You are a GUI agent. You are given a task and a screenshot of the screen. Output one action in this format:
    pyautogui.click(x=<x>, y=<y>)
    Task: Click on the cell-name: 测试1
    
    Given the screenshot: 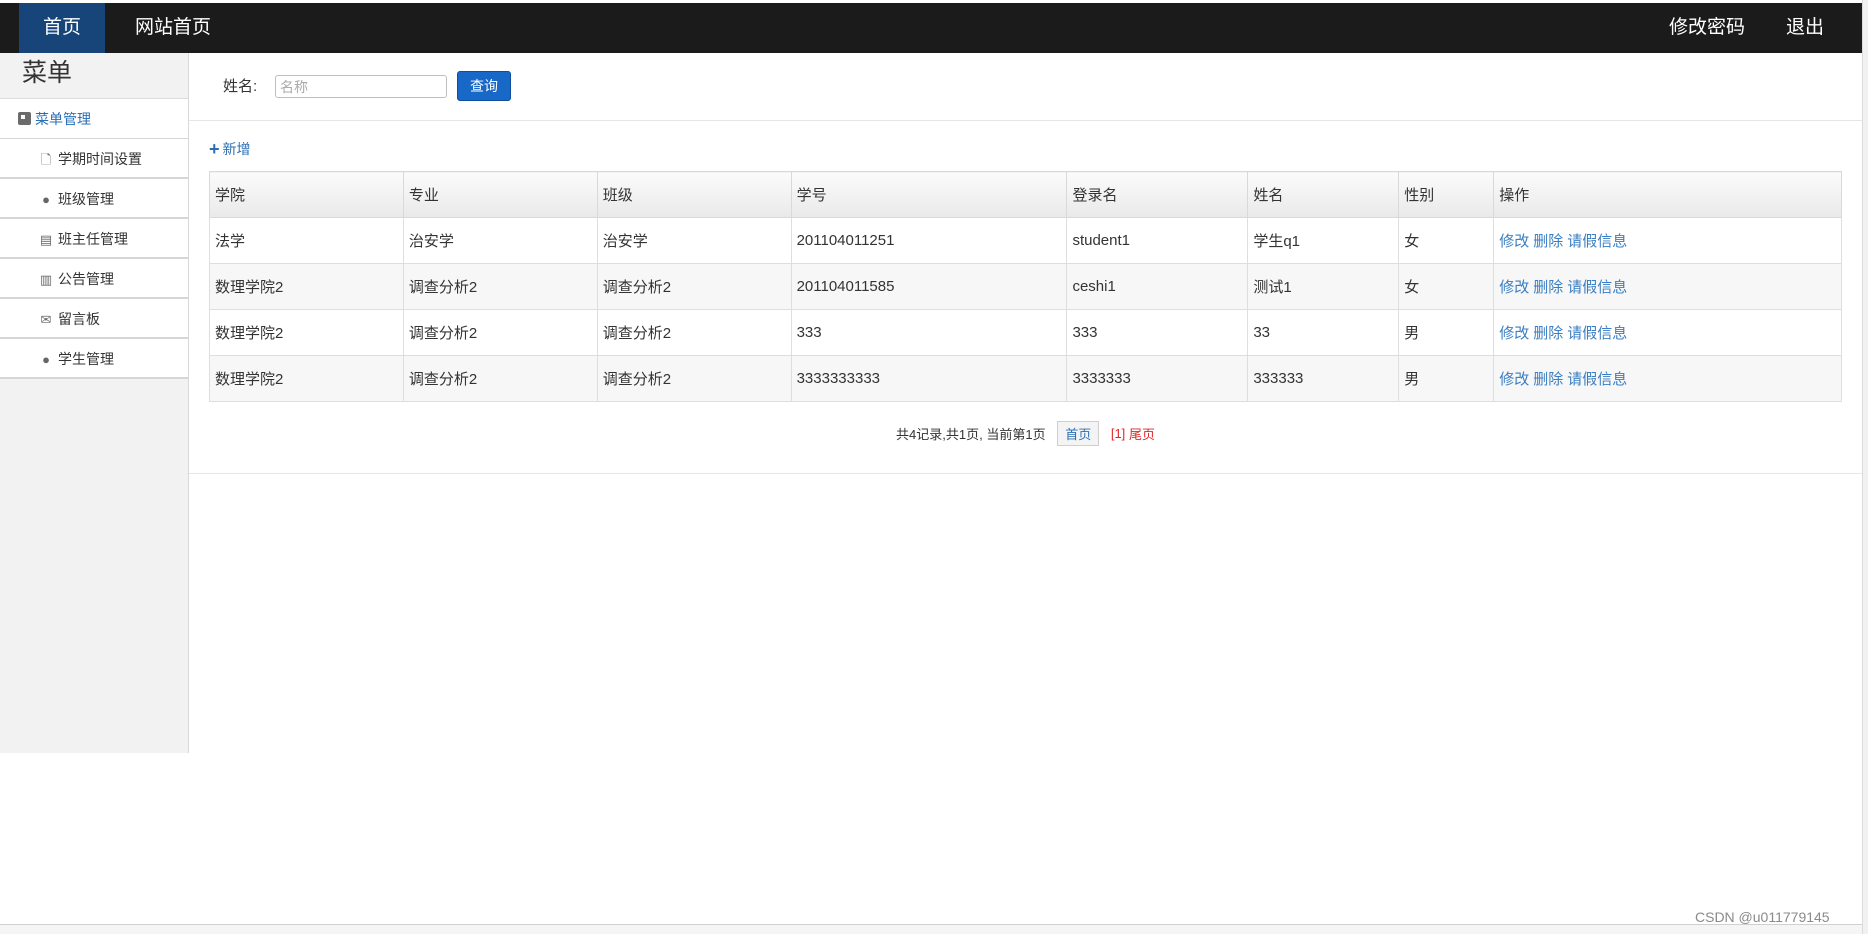 What is the action you would take?
    pyautogui.click(x=1323, y=286)
    